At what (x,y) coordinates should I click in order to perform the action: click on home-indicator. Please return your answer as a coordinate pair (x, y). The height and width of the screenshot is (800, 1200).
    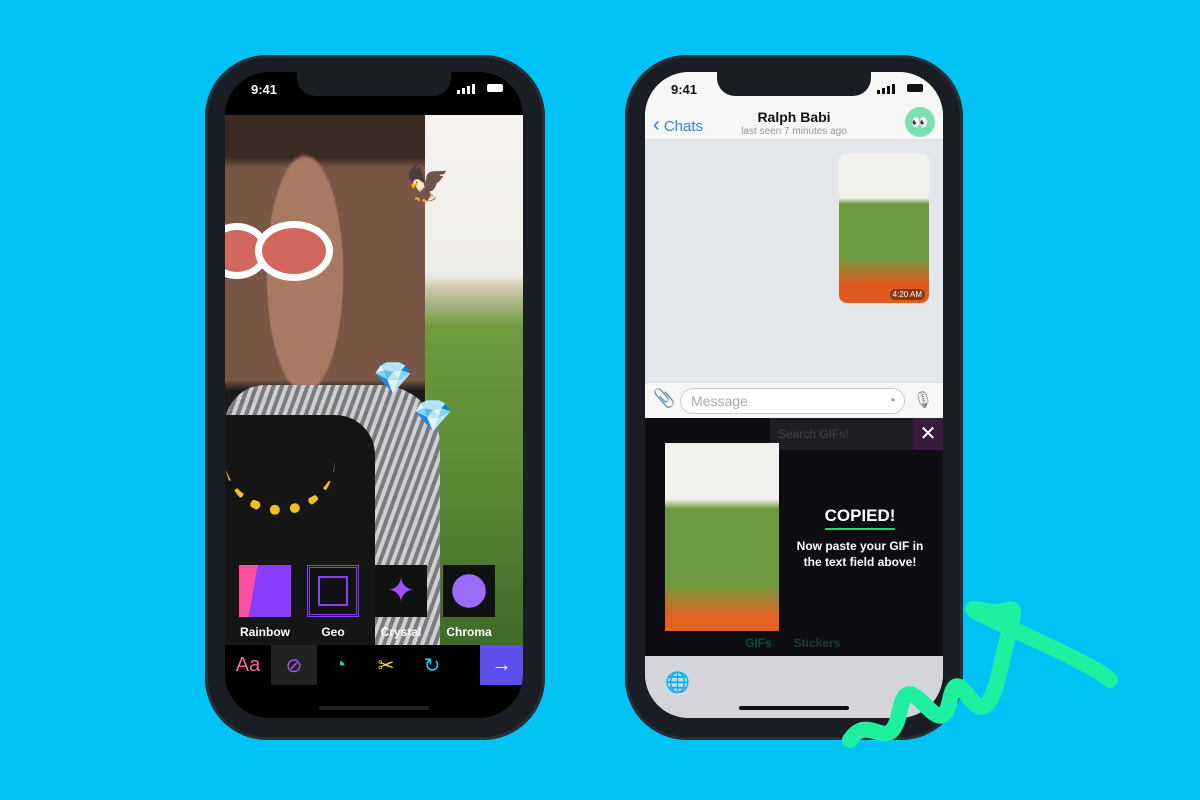
    Looking at the image, I should click on (374, 708).